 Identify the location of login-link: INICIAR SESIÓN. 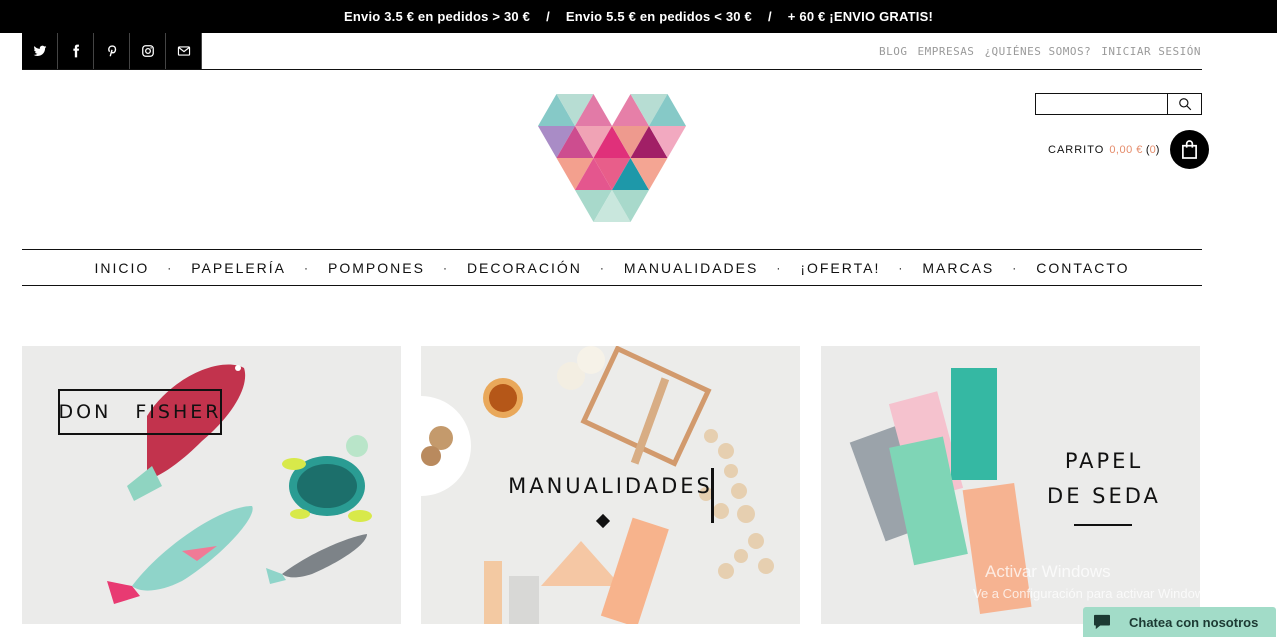
(1151, 51).